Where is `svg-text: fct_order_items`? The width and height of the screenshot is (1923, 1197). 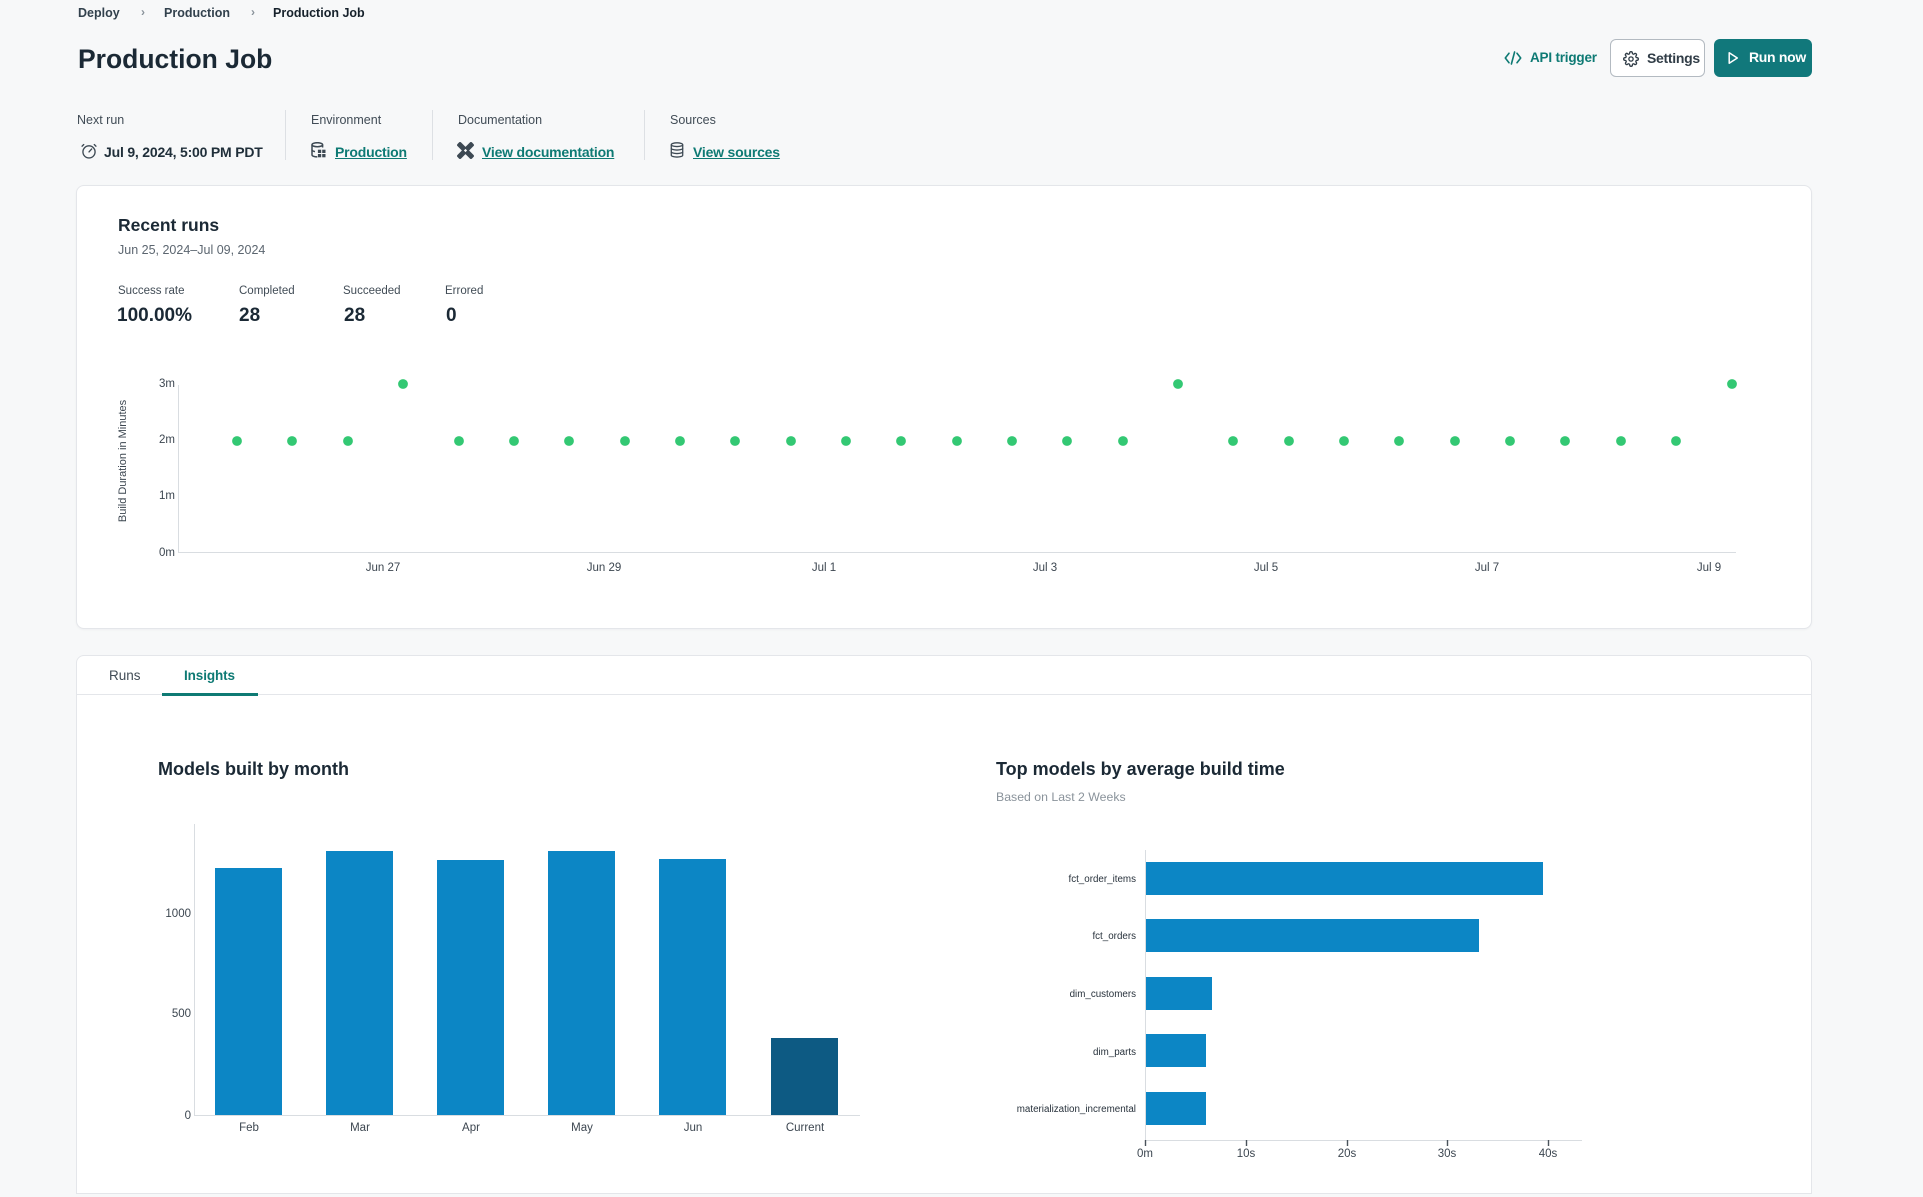 svg-text: fct_order_items is located at coordinates (1102, 879).